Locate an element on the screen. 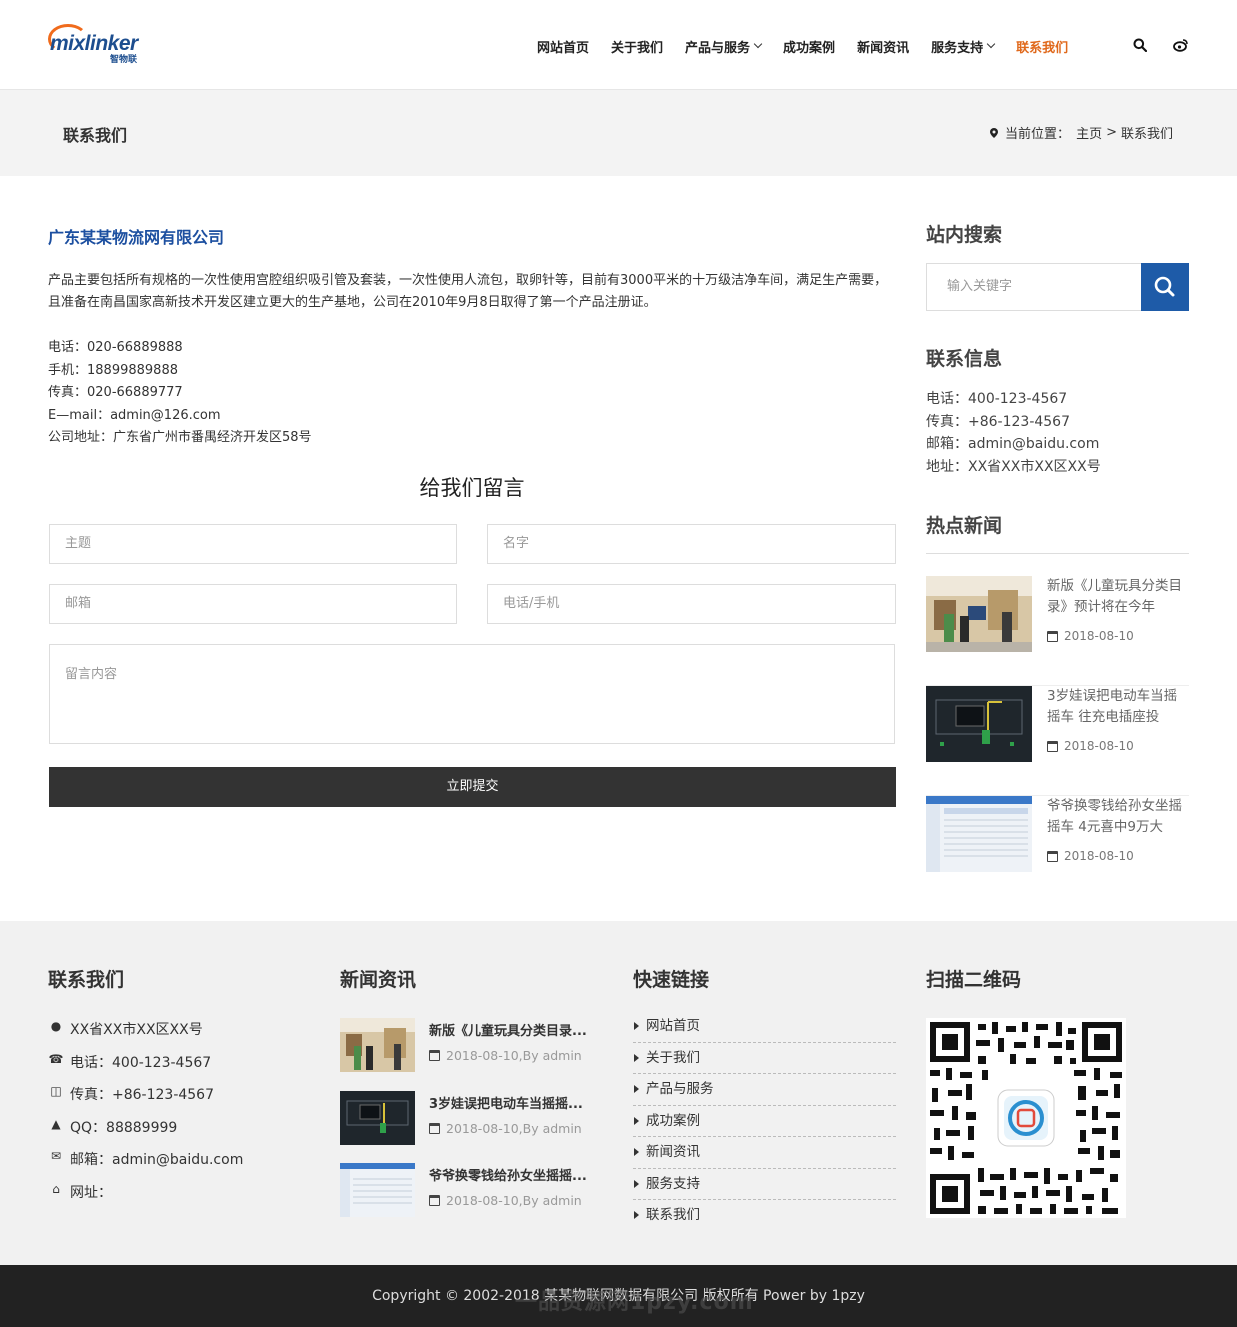 This screenshot has width=1237, height=1327. page-title: 联系我们 is located at coordinates (95, 135).